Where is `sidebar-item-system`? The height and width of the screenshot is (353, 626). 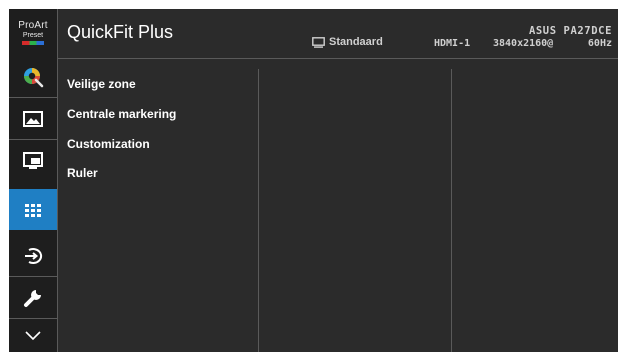 sidebar-item-system is located at coordinates (33, 297).